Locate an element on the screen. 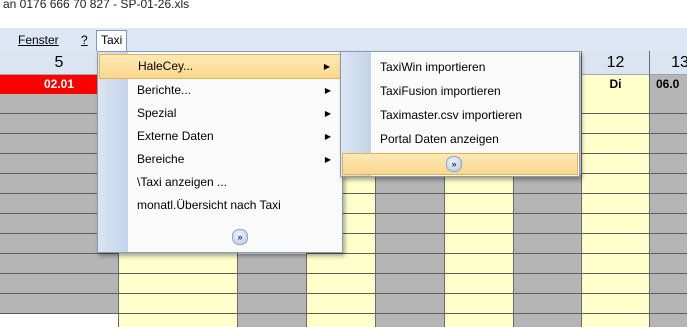  column-13: 13 06.0 is located at coordinates (668, 189).